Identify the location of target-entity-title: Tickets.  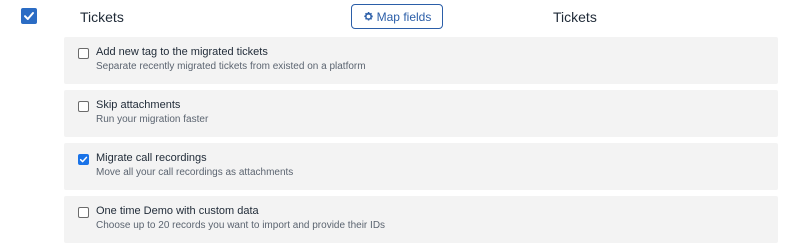
(575, 17).